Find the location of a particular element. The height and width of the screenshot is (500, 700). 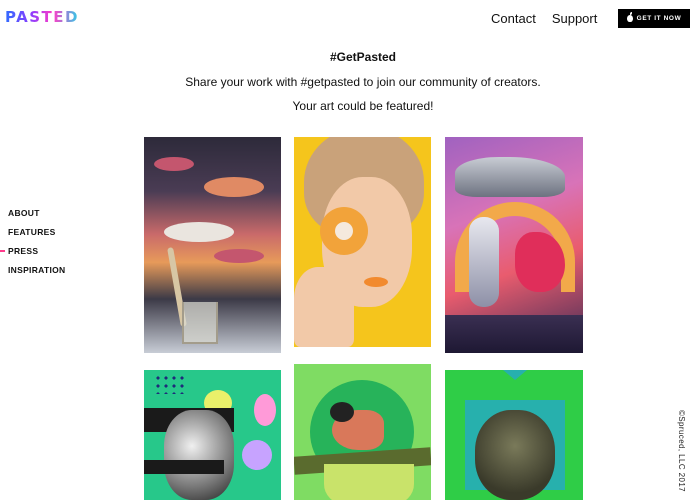

hand-shape is located at coordinates (324, 307).